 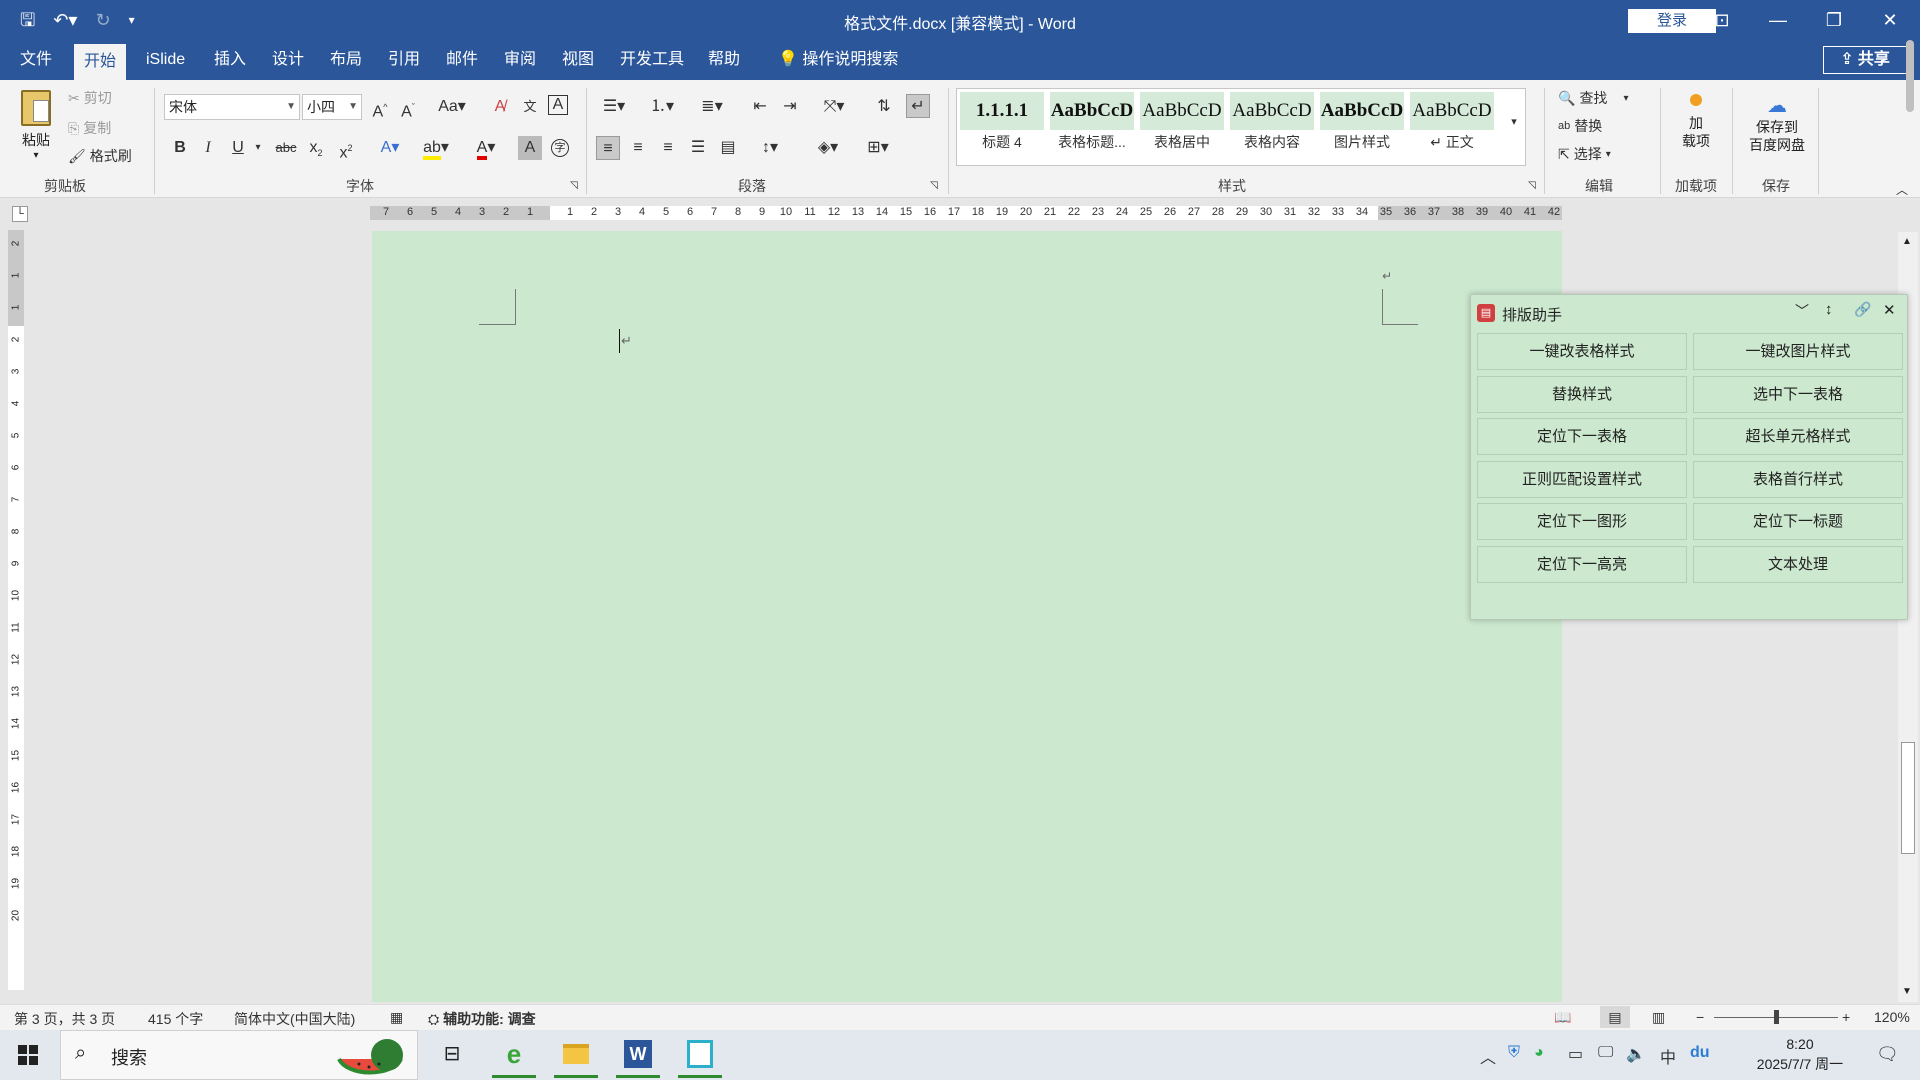 What do you see at coordinates (1798, 437) in the screenshot?
I see `panel-action-button: 超长单元格样式` at bounding box center [1798, 437].